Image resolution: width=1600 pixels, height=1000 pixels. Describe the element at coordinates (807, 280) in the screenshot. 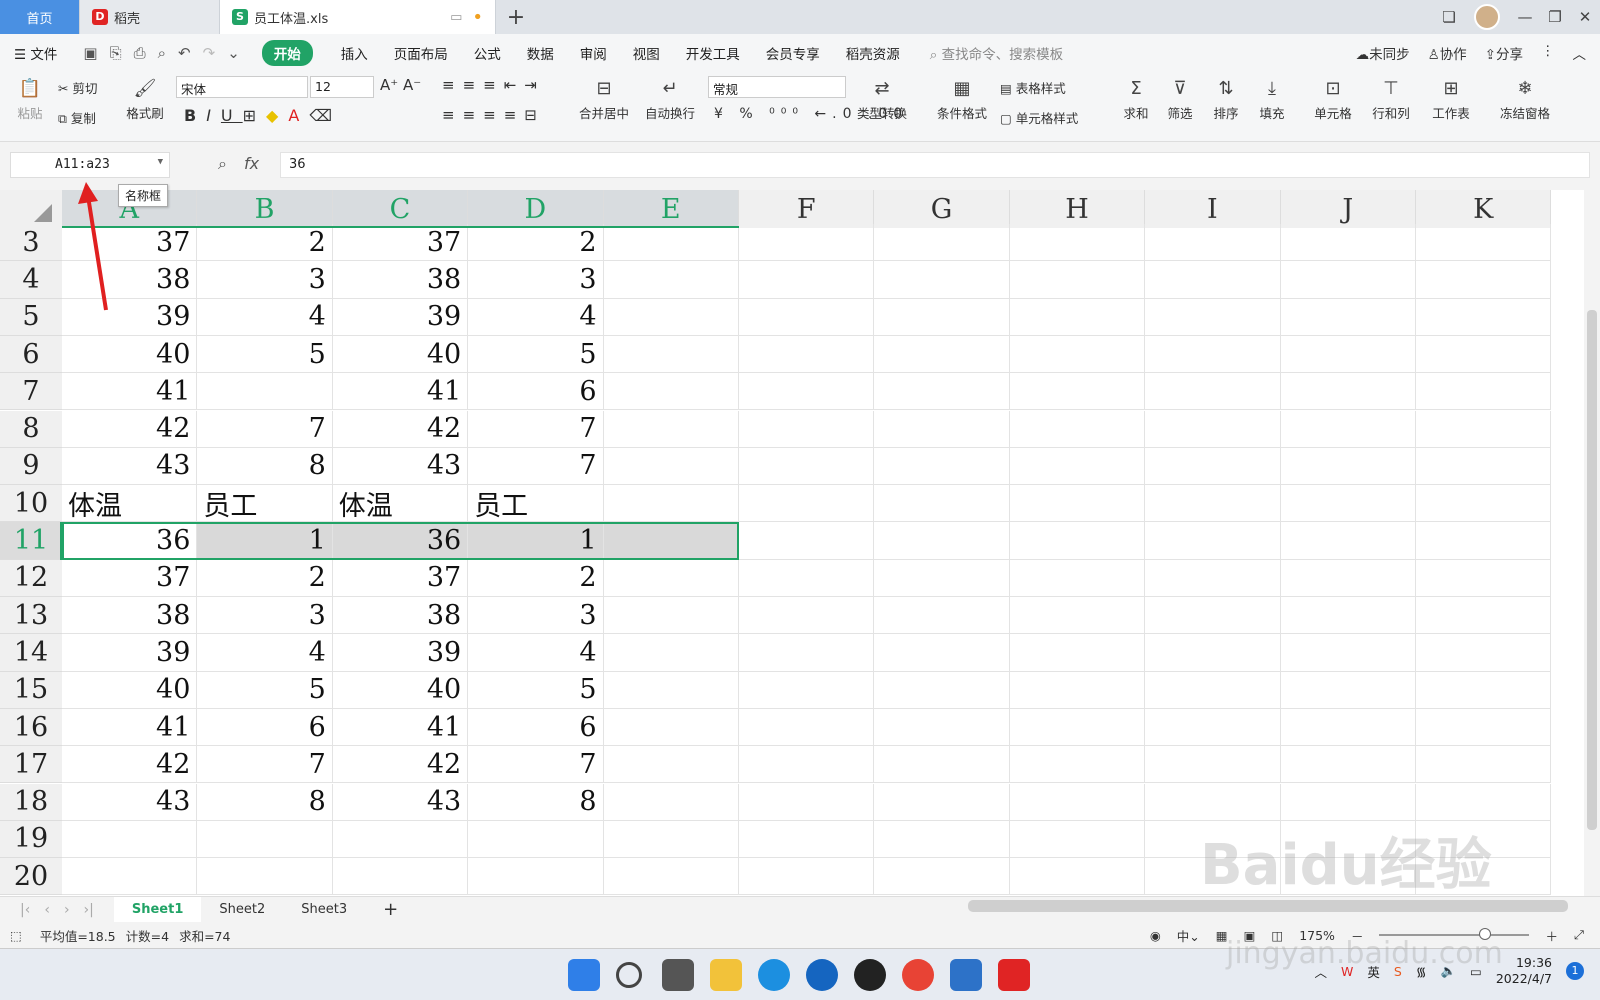

I see `cell-f4` at that location.